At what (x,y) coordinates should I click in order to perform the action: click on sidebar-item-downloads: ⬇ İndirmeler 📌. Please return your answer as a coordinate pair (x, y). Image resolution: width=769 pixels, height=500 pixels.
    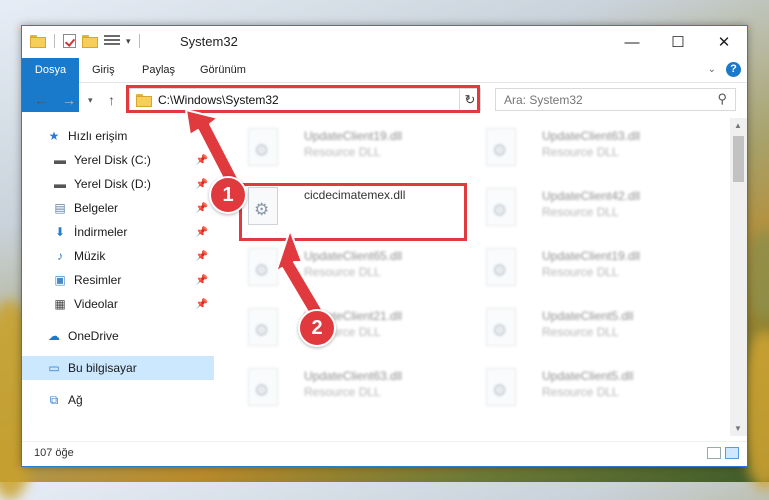
    Looking at the image, I should click on (118, 232).